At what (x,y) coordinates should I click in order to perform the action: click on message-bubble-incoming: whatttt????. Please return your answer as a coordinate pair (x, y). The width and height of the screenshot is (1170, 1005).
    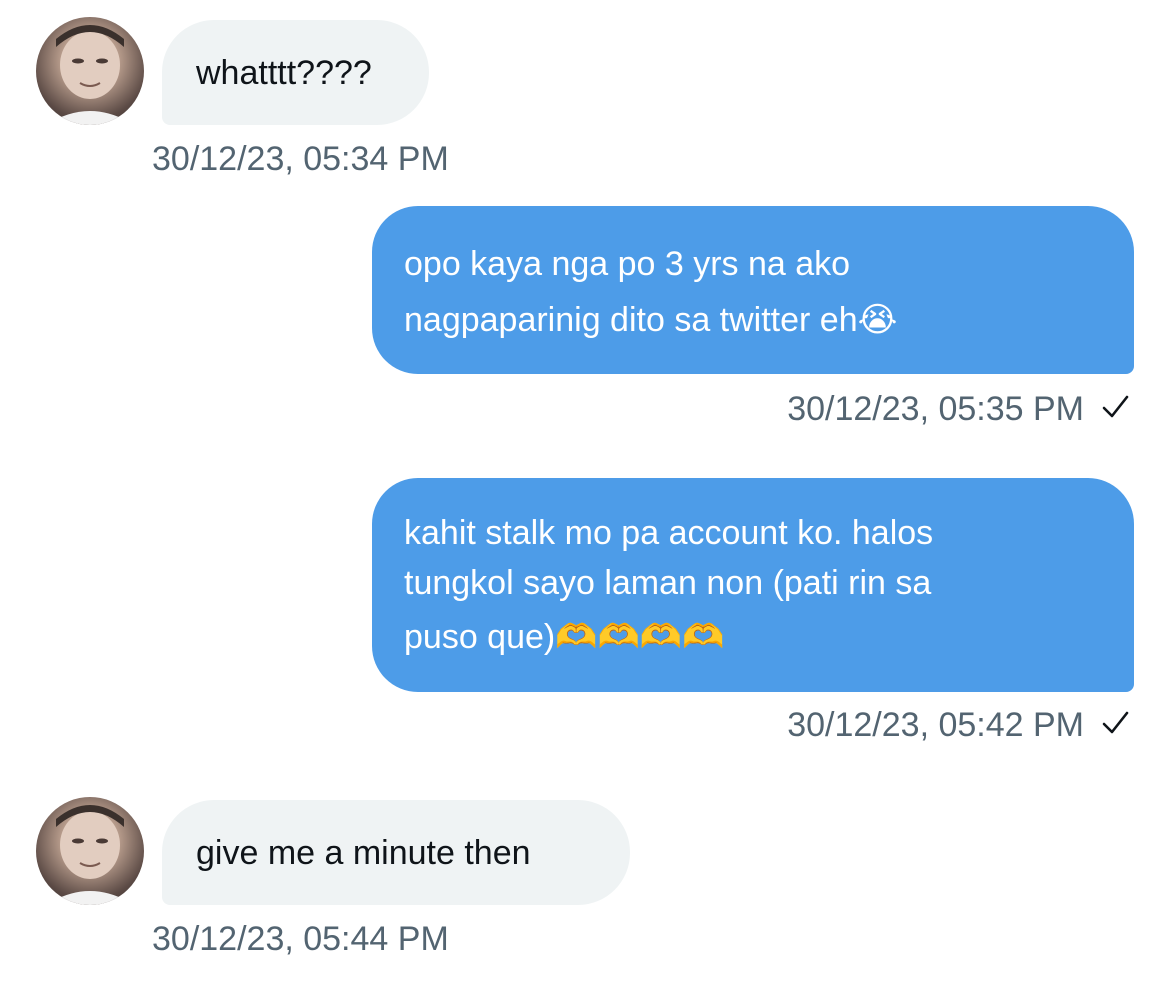
    Looking at the image, I should click on (295, 72).